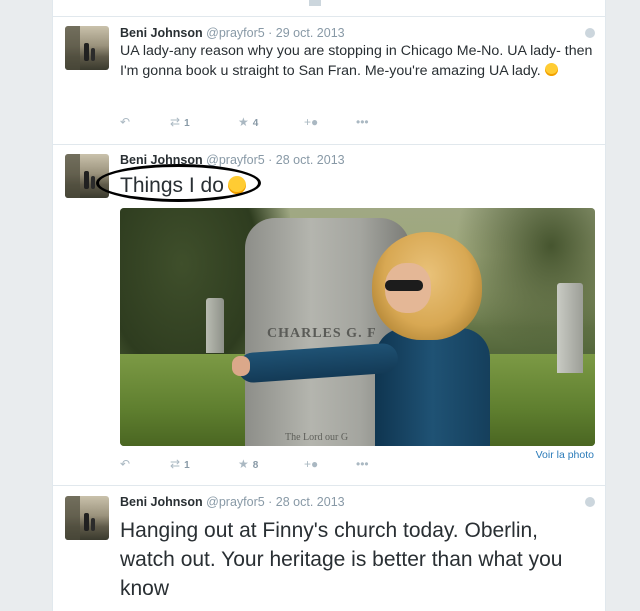  What do you see at coordinates (255, 123) in the screenshot?
I see `favorite-count: 4` at bounding box center [255, 123].